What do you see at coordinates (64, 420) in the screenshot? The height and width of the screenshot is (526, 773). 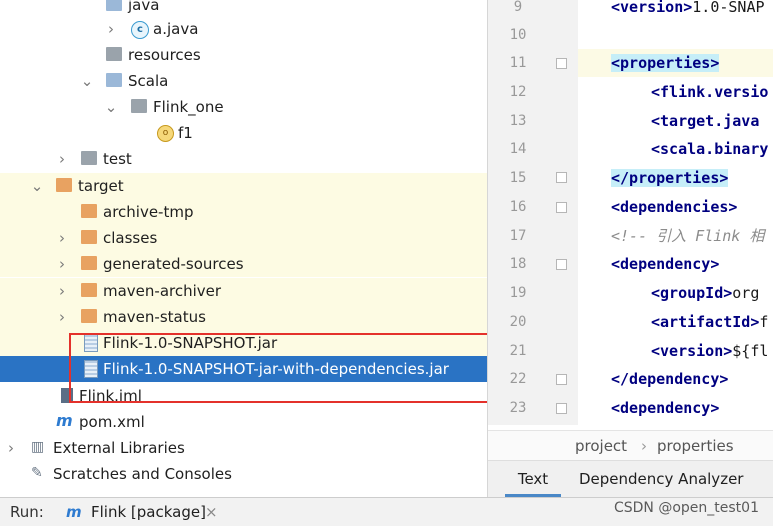 I see `maven-pom-icon: m` at bounding box center [64, 420].